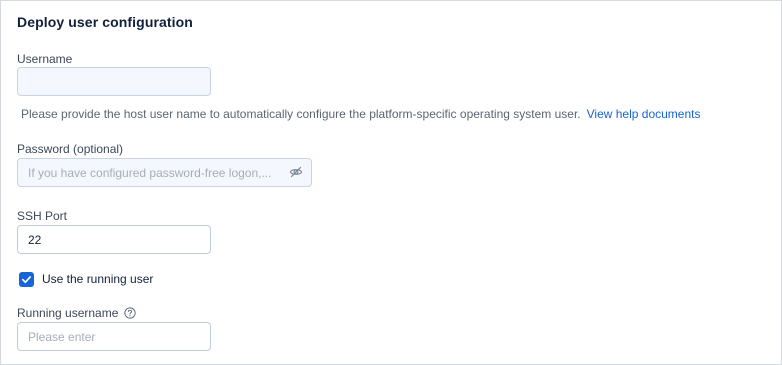 The width and height of the screenshot is (782, 365). I want to click on password-field, so click(164, 172).